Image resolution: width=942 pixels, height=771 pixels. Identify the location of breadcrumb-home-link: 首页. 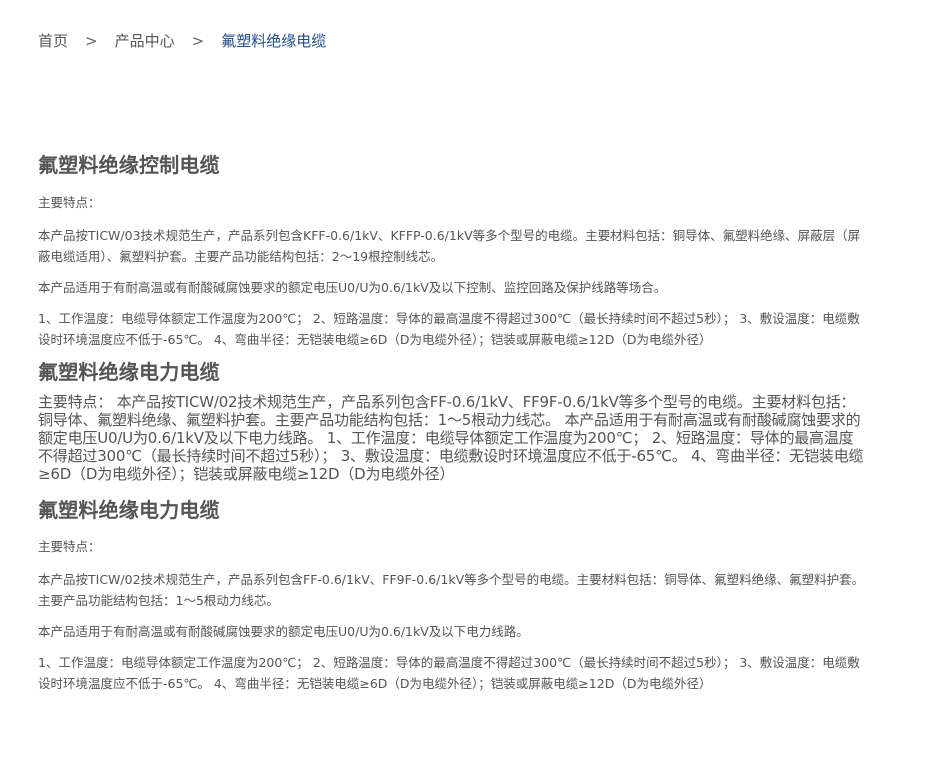
(53, 41).